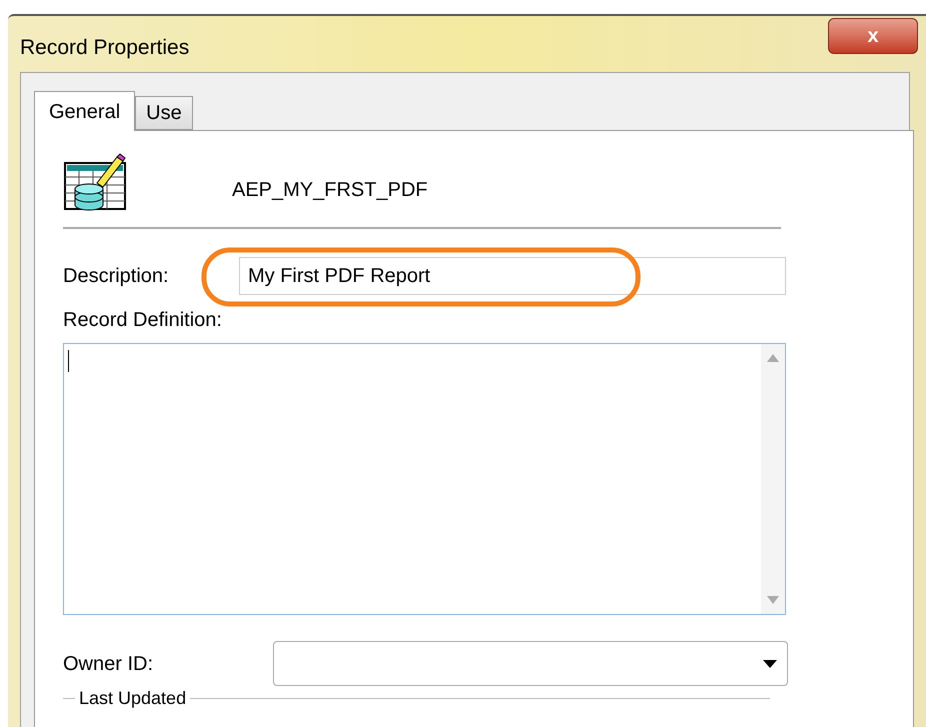  What do you see at coordinates (116, 276) in the screenshot?
I see `description-label: Description:` at bounding box center [116, 276].